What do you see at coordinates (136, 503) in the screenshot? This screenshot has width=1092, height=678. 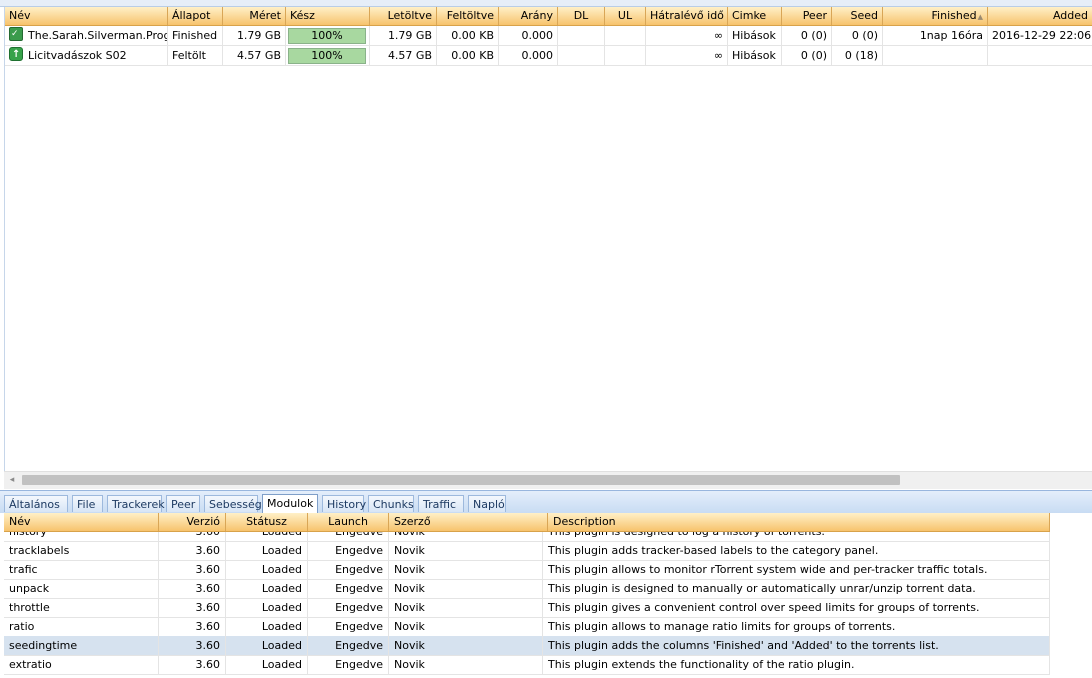 I see `tab-trackers: Trackerek` at bounding box center [136, 503].